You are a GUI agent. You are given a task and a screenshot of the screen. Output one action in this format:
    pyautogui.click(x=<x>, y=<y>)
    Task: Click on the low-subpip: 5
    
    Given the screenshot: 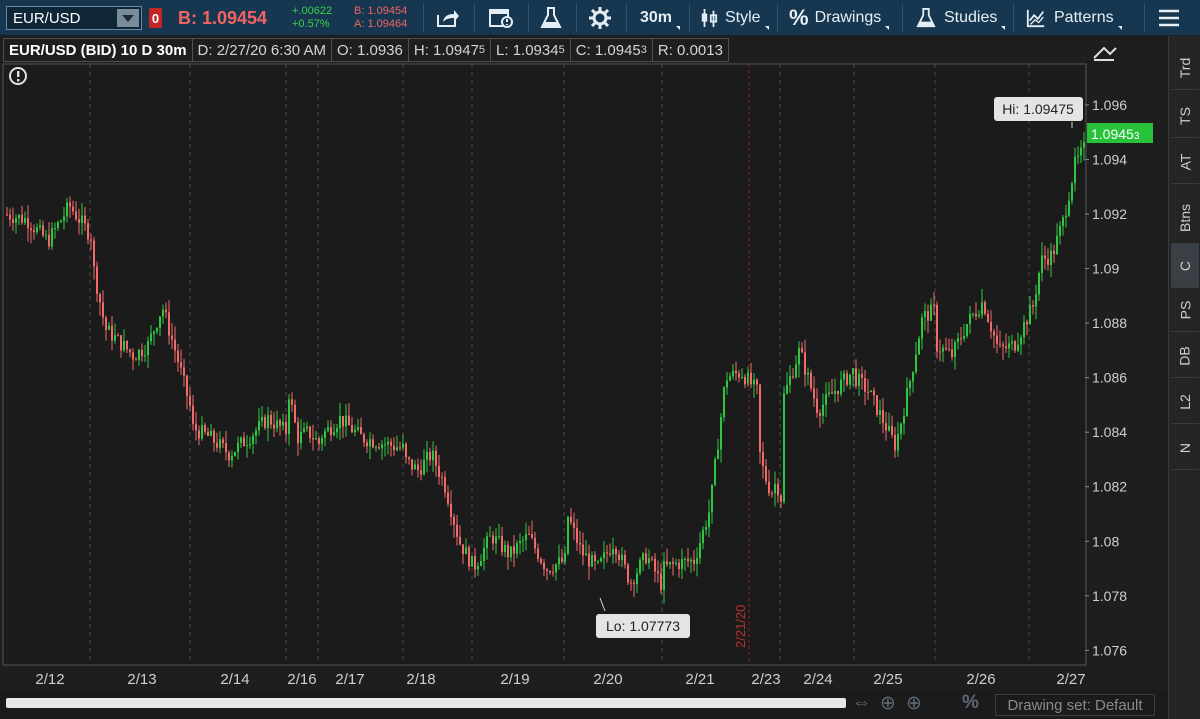 What is the action you would take?
    pyautogui.click(x=561, y=50)
    